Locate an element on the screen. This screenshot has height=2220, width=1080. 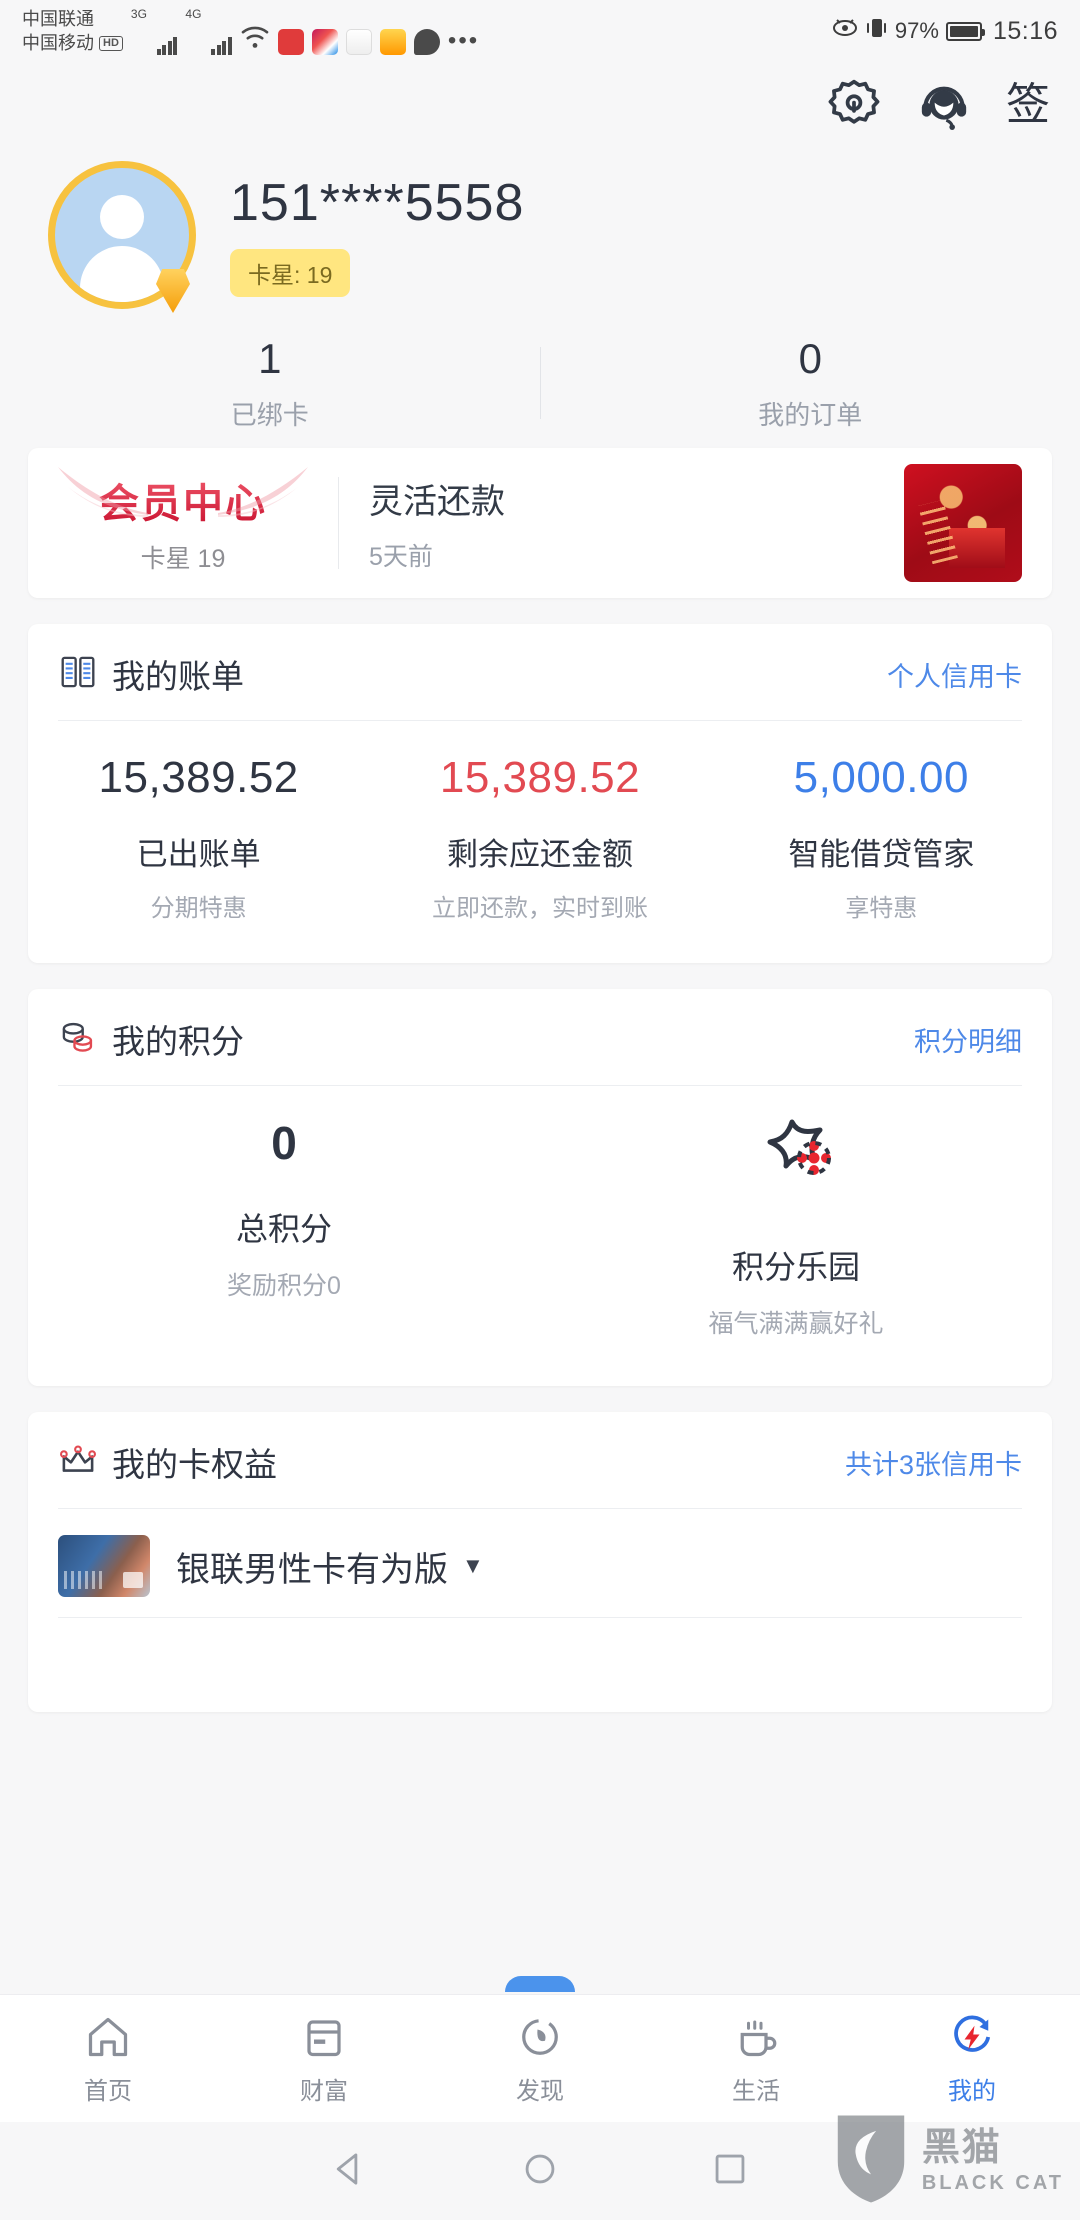
stat-value: 0 is located at coordinates (810, 358).